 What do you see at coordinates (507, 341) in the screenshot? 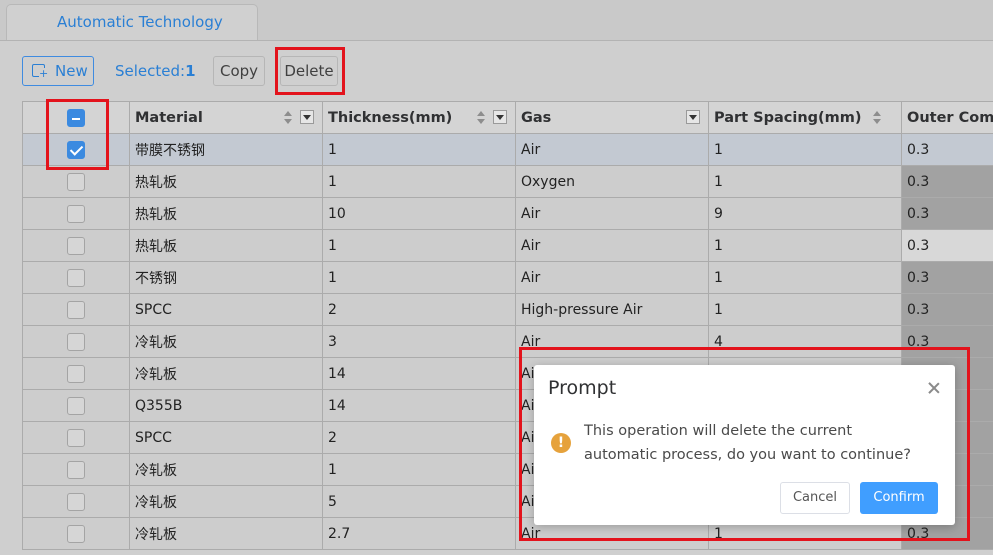
I see `table-row: 冷轧板 3 Air 4 0.3` at bounding box center [507, 341].